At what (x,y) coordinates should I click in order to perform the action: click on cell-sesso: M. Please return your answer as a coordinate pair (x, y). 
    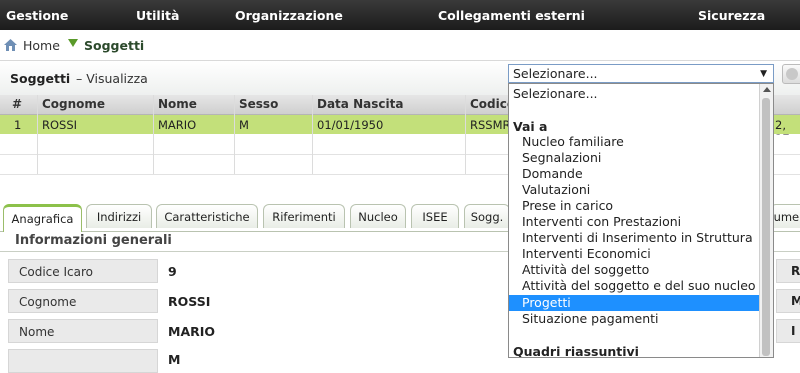
    Looking at the image, I should click on (244, 125).